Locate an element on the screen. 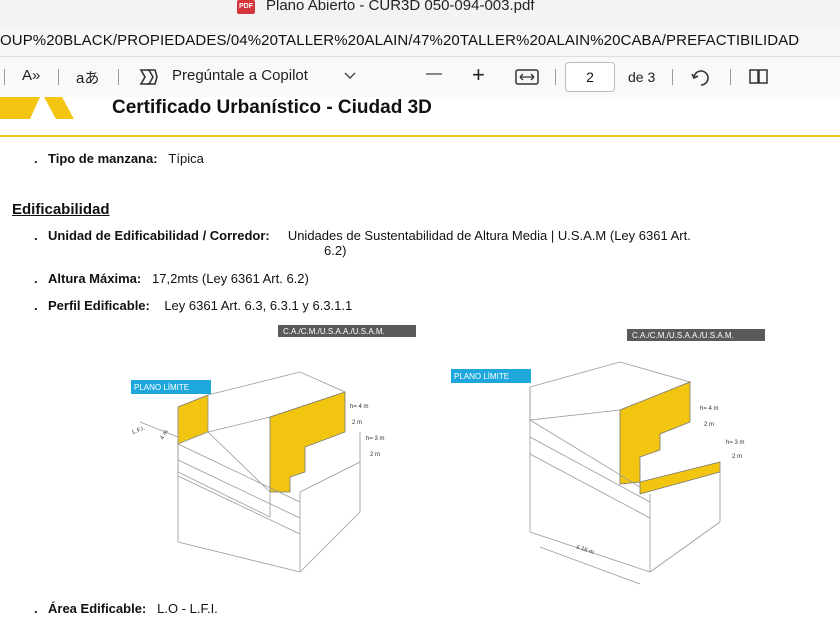 This screenshot has height=630, width=840. zoom-in-button: + is located at coordinates (478, 75).